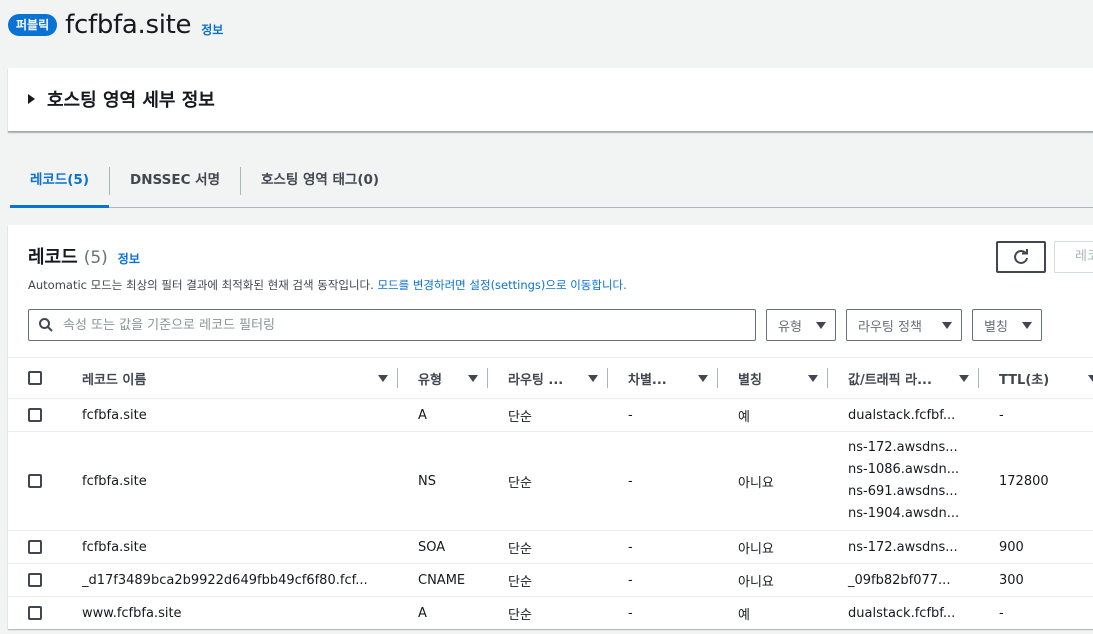 Image resolution: width=1093 pixels, height=634 pixels. Describe the element at coordinates (890, 327) in the screenshot. I see `routing-filter-label: 라우팅 정책` at that location.